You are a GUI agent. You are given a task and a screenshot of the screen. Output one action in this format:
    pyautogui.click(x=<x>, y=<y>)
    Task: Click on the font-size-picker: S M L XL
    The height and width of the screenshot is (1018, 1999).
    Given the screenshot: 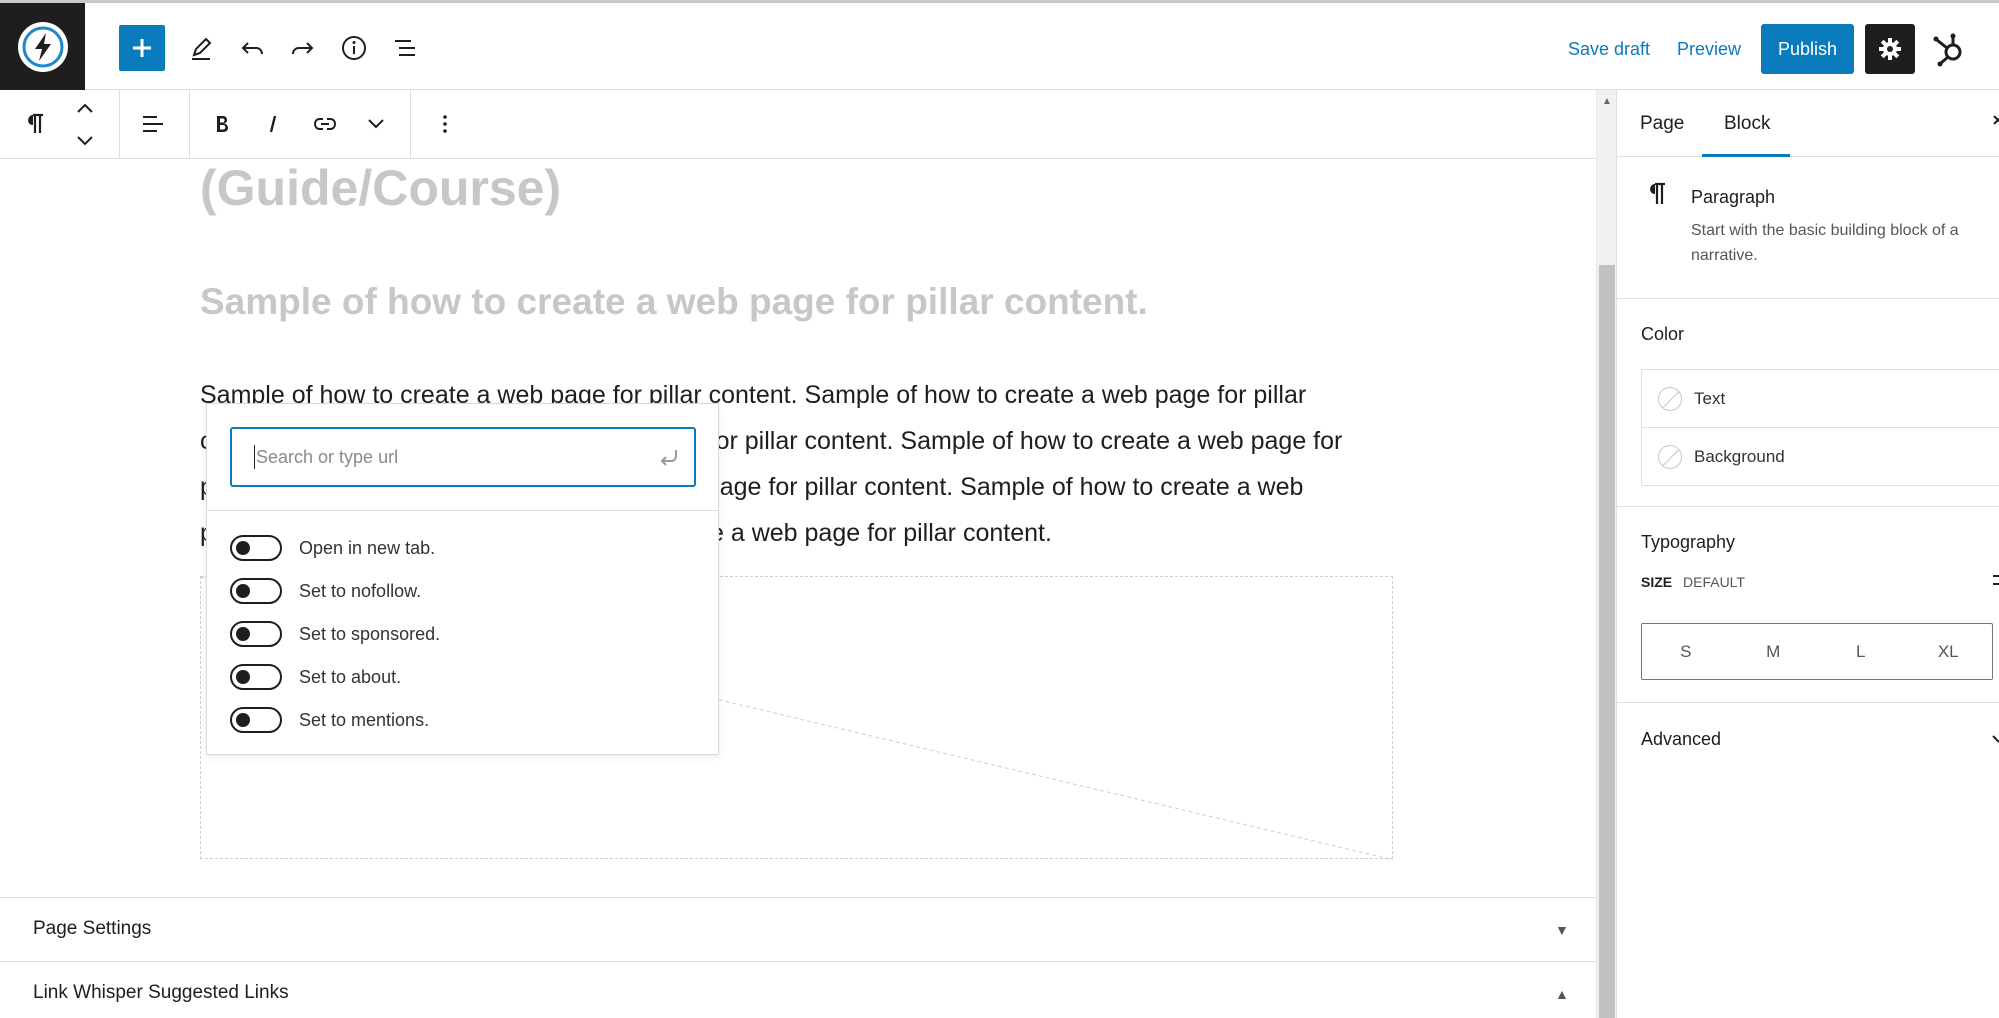 What is the action you would take?
    pyautogui.click(x=1817, y=651)
    